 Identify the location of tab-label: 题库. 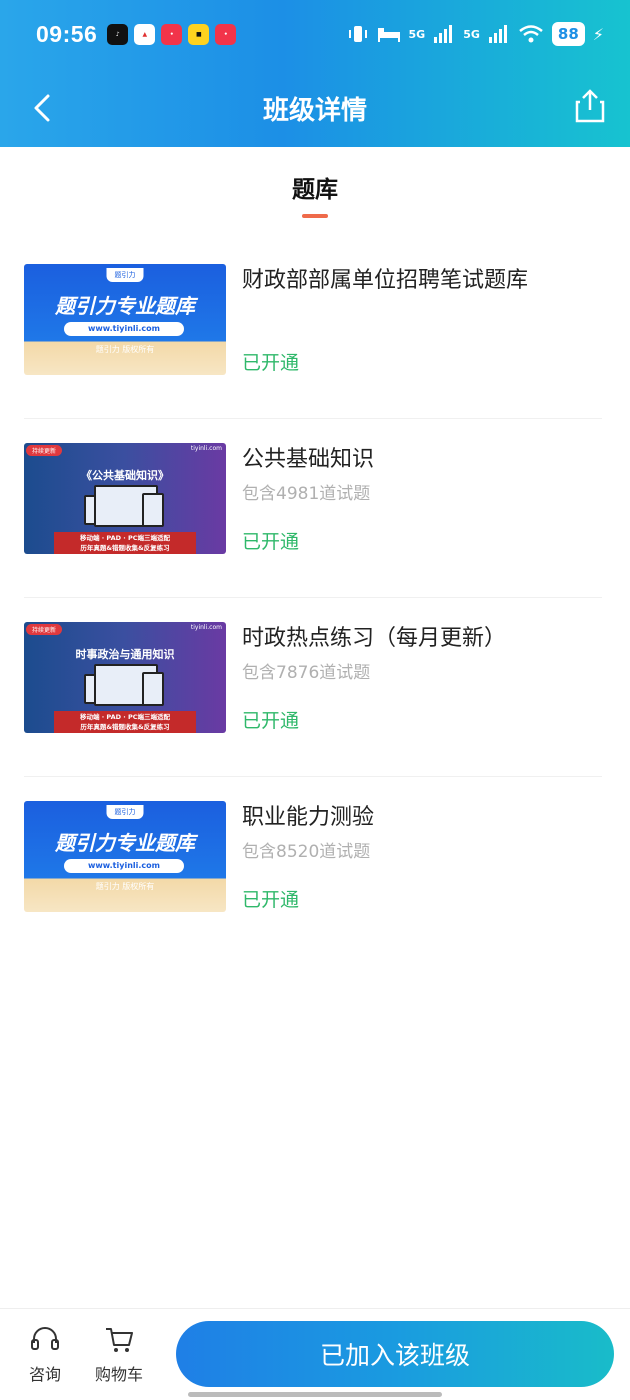
(315, 190).